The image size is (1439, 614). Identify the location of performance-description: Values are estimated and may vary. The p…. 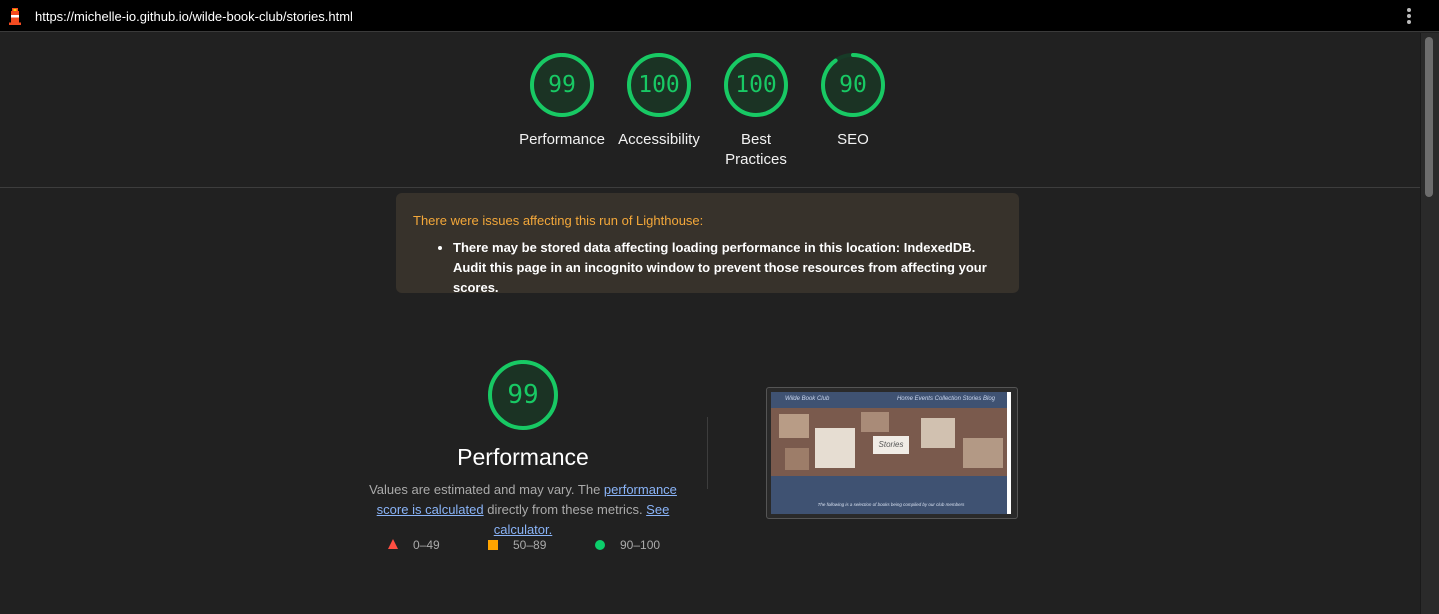
(523, 510).